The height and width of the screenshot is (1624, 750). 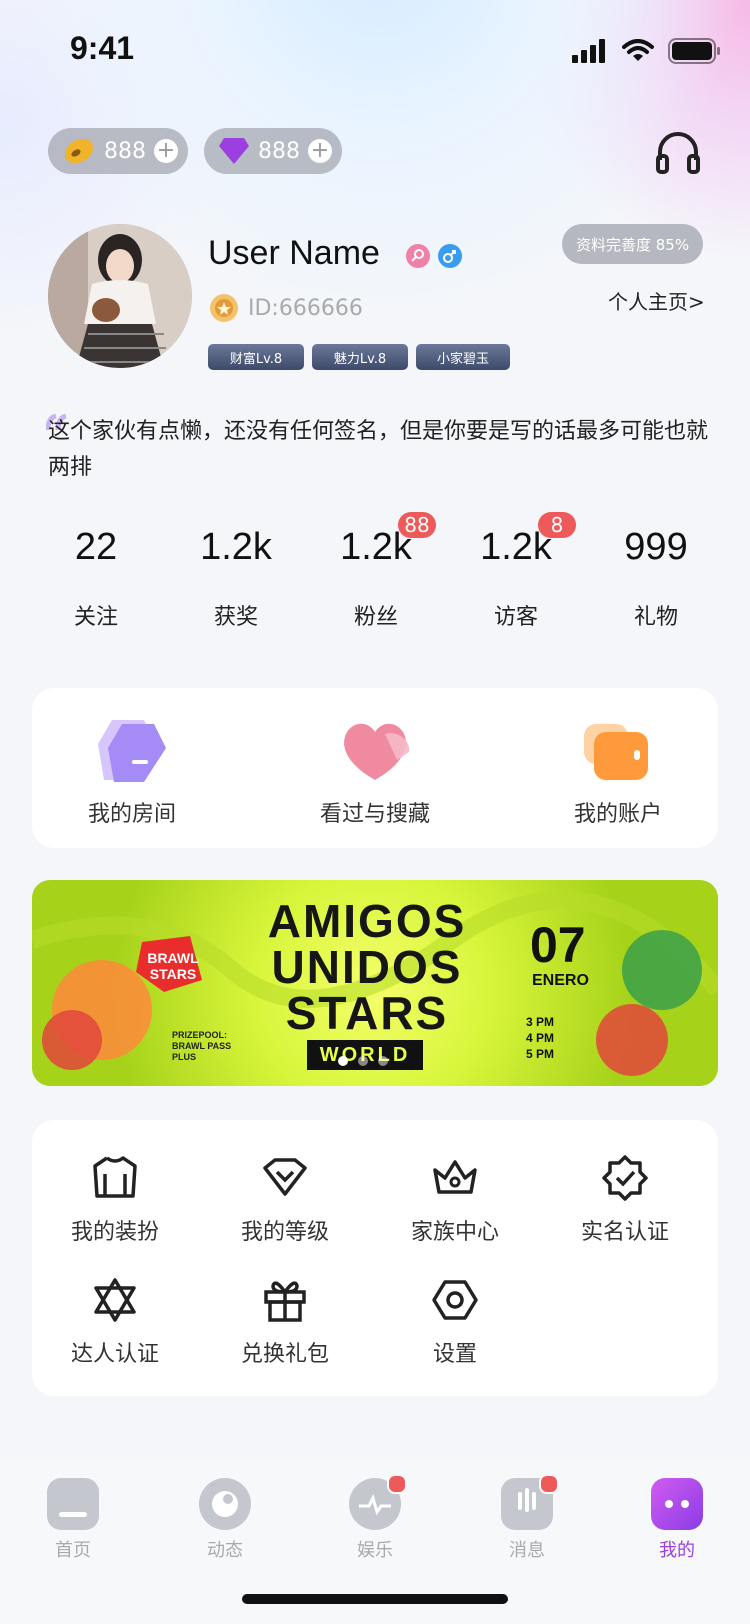 I want to click on tab-label: 动态, so click(x=225, y=1550).